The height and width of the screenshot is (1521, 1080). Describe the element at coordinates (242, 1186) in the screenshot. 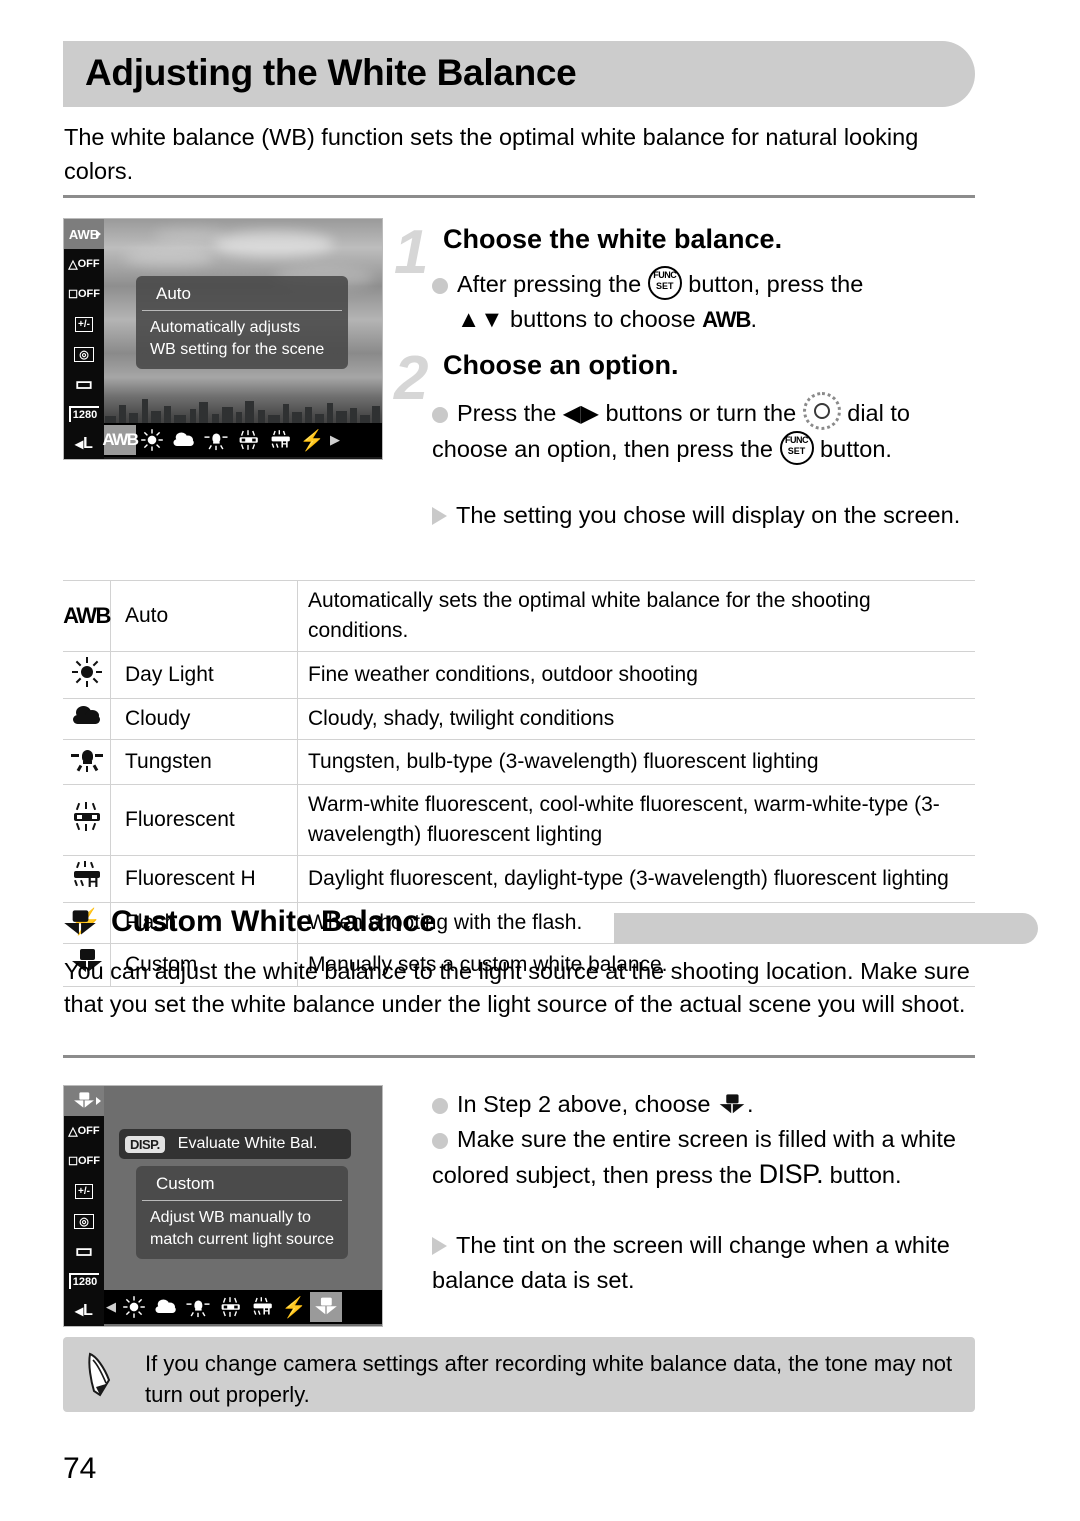

I see `popup-title: Custom` at that location.